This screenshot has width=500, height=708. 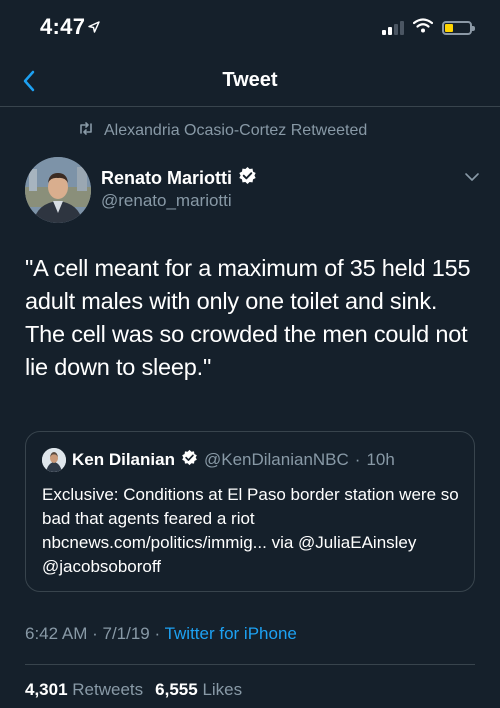 I want to click on page-title: Tweet, so click(x=250, y=80).